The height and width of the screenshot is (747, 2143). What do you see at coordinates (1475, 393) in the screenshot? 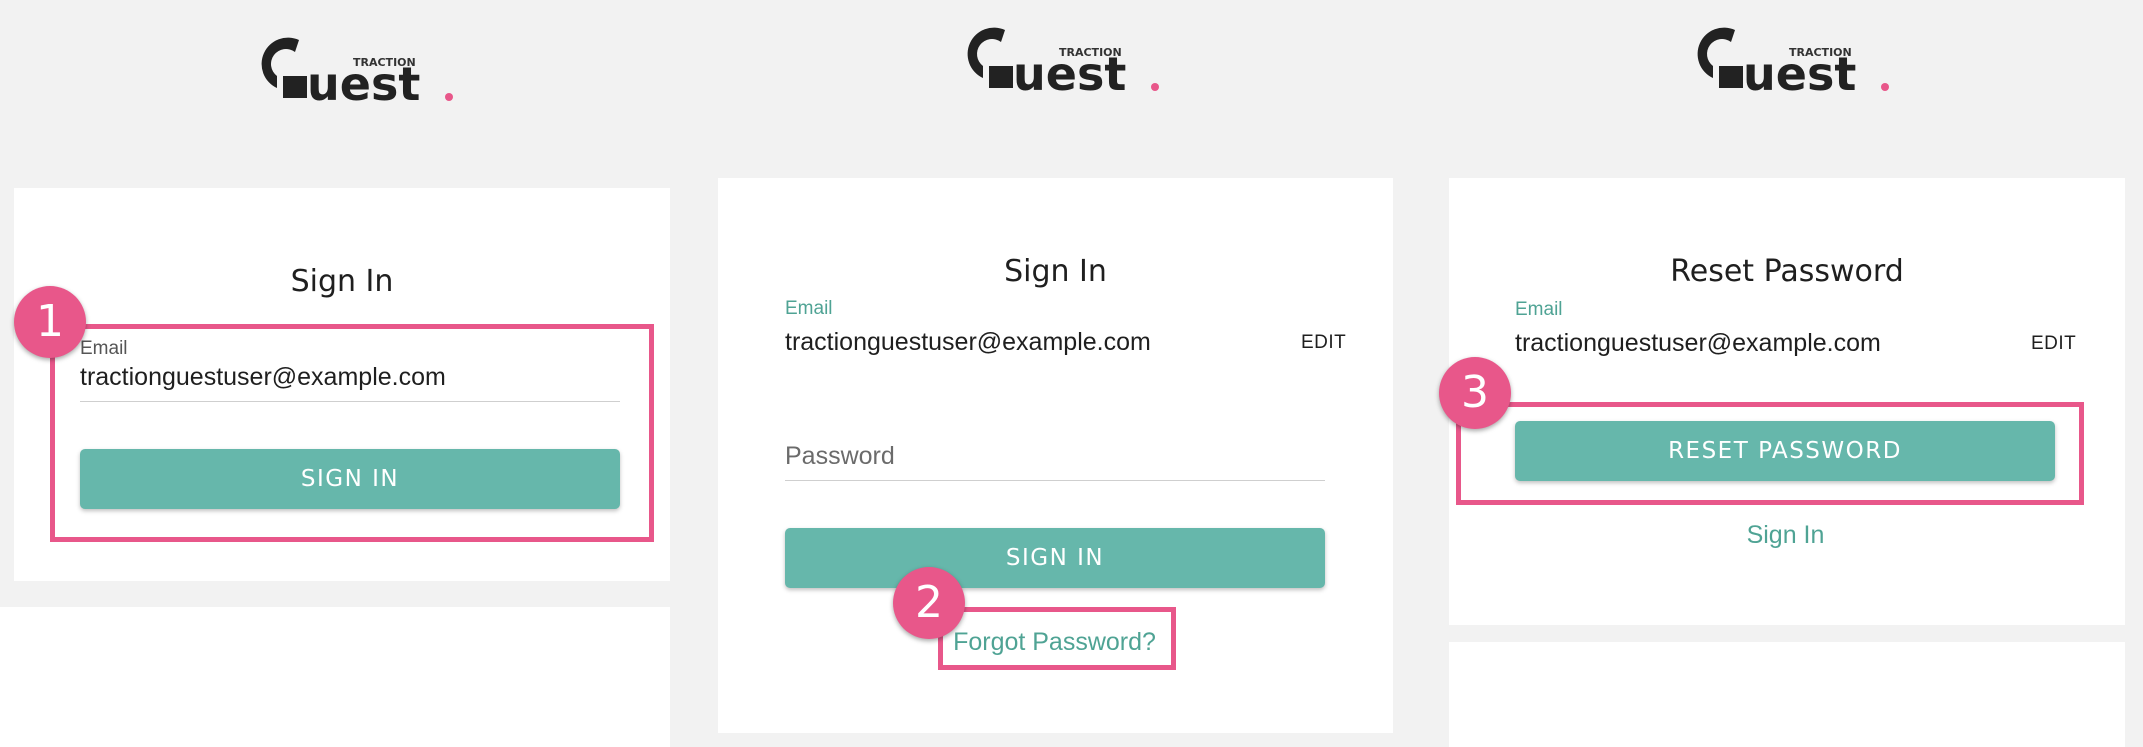
I see `step-badge-3: 3` at bounding box center [1475, 393].